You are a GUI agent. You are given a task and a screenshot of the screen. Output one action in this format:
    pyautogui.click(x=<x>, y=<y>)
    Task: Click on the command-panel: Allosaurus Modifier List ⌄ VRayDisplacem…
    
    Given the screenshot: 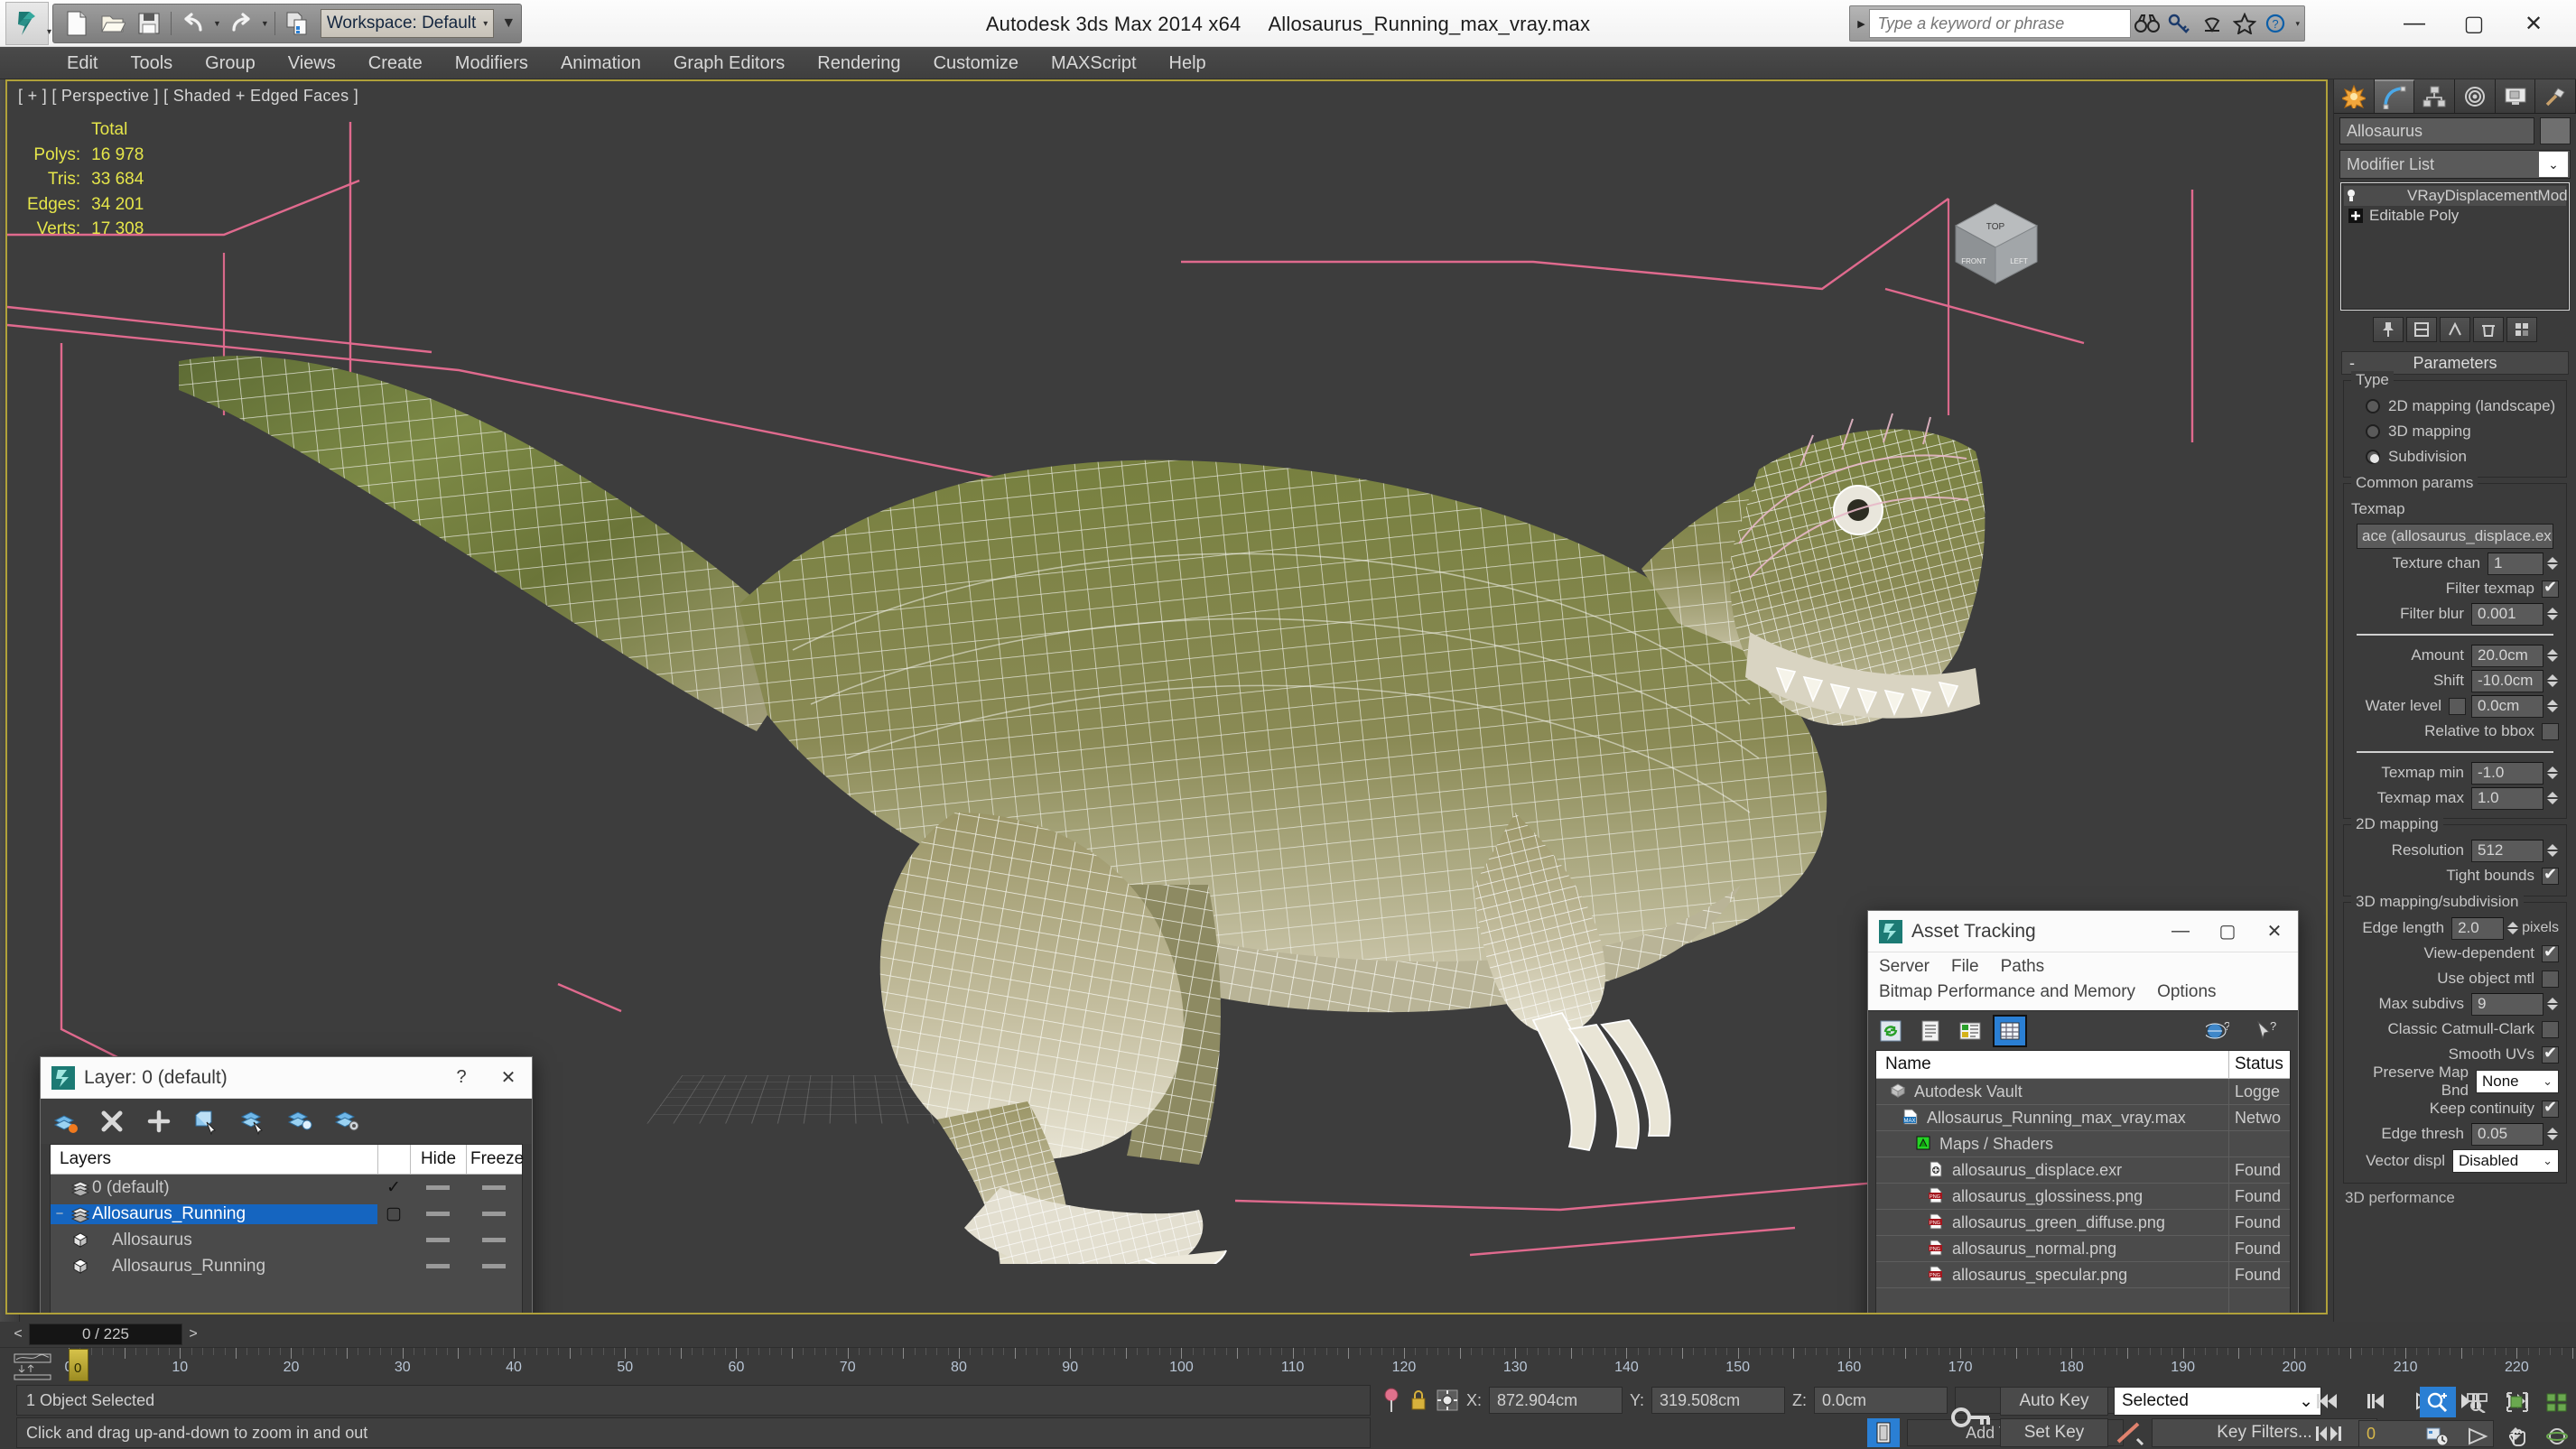 What is the action you would take?
    pyautogui.click(x=2454, y=700)
    